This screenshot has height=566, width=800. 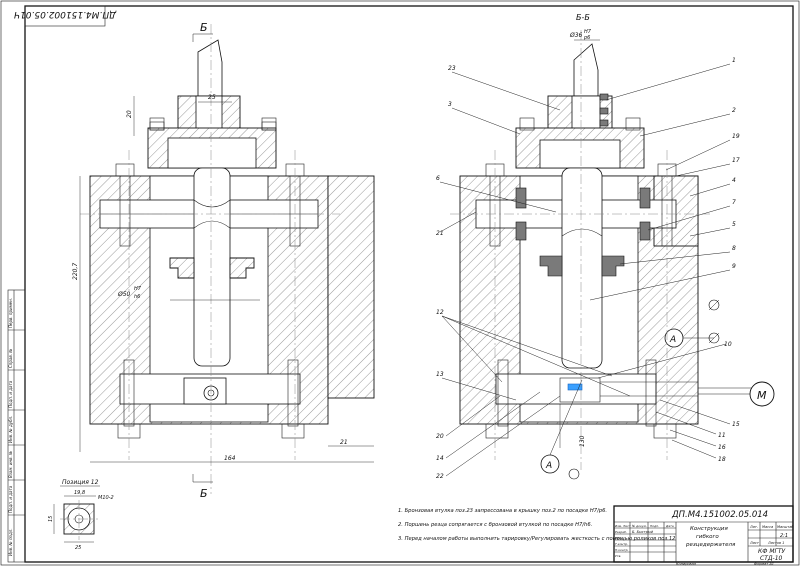 What do you see at coordinates (106, 498) in the screenshot?
I see `position-dim-b: М10-2` at bounding box center [106, 498].